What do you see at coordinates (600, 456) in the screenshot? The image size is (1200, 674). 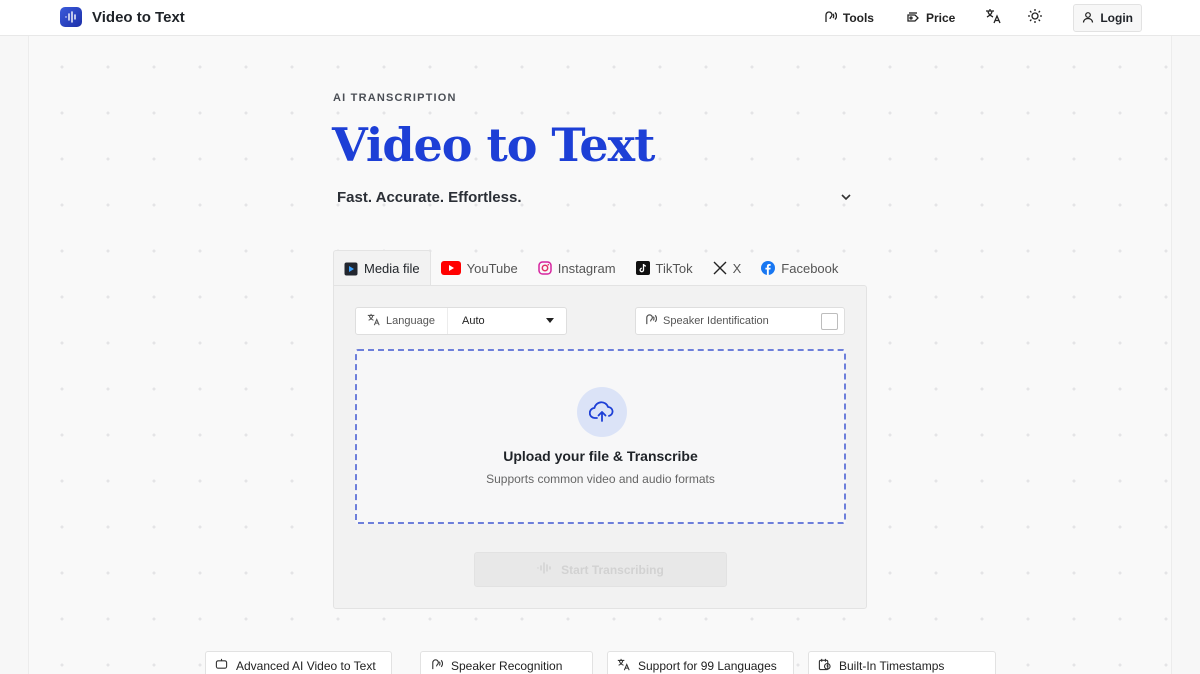 I see `upload-title: Upload your file & Transcribe` at bounding box center [600, 456].